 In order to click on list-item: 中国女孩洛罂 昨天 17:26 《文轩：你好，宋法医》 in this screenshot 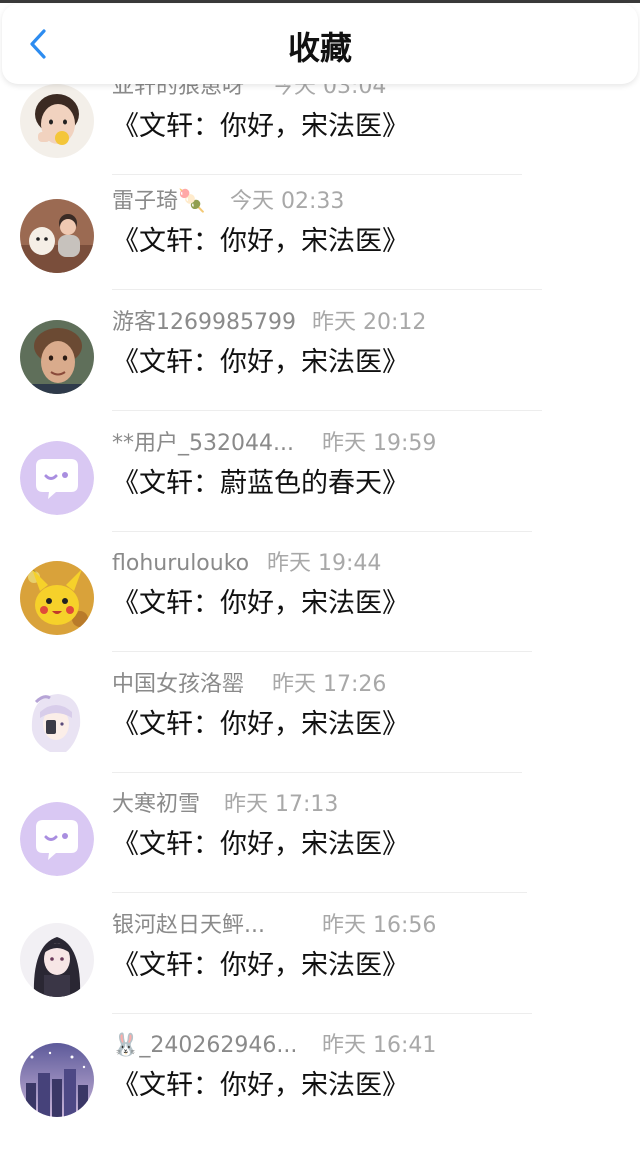, I will do `click(320, 737)`.